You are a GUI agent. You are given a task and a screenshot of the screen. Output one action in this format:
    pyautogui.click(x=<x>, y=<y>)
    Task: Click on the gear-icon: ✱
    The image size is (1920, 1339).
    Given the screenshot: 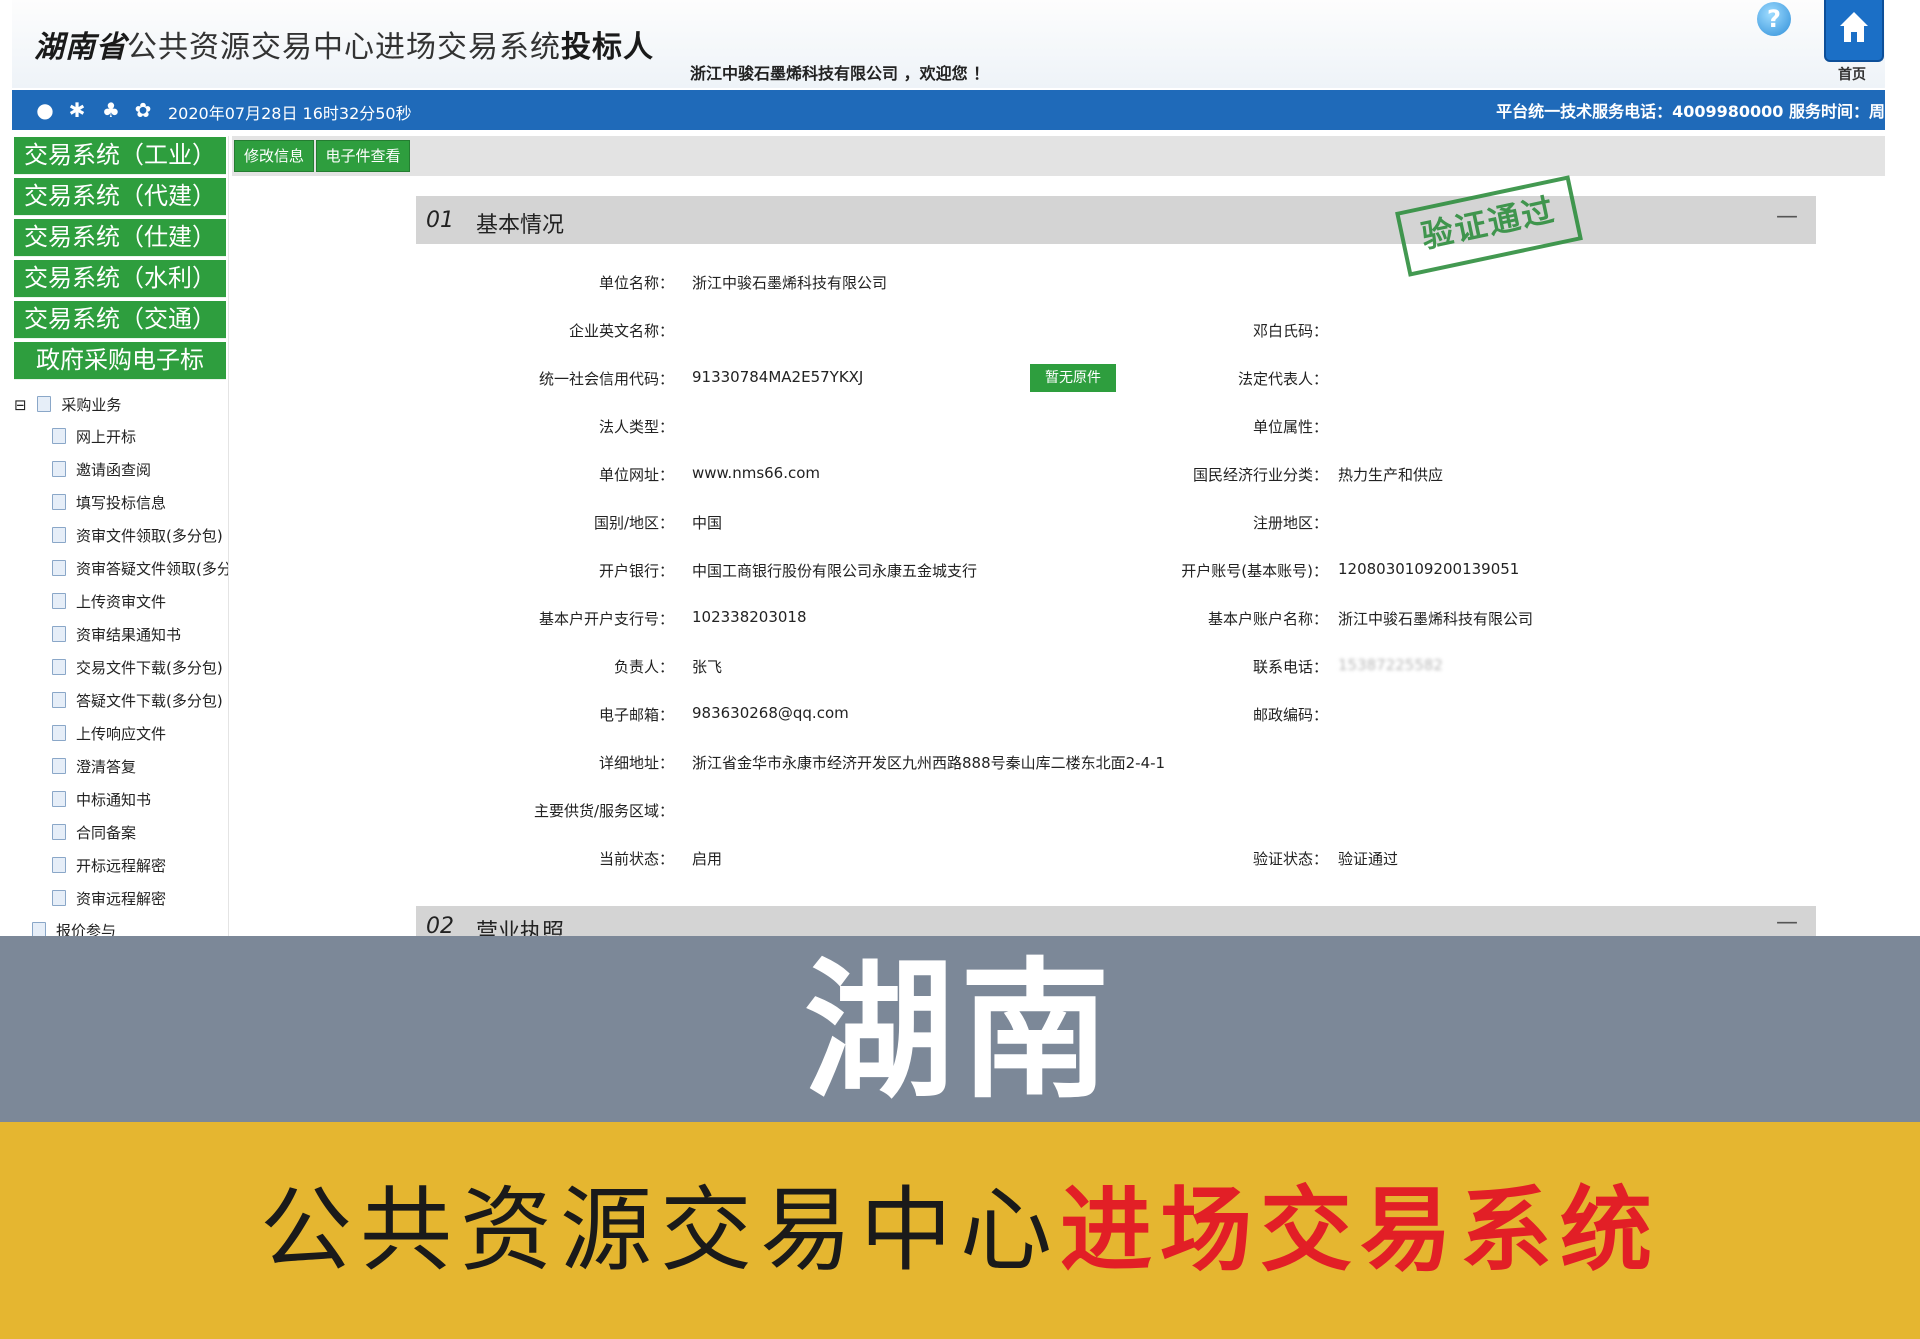 What is the action you would take?
    pyautogui.click(x=77, y=110)
    